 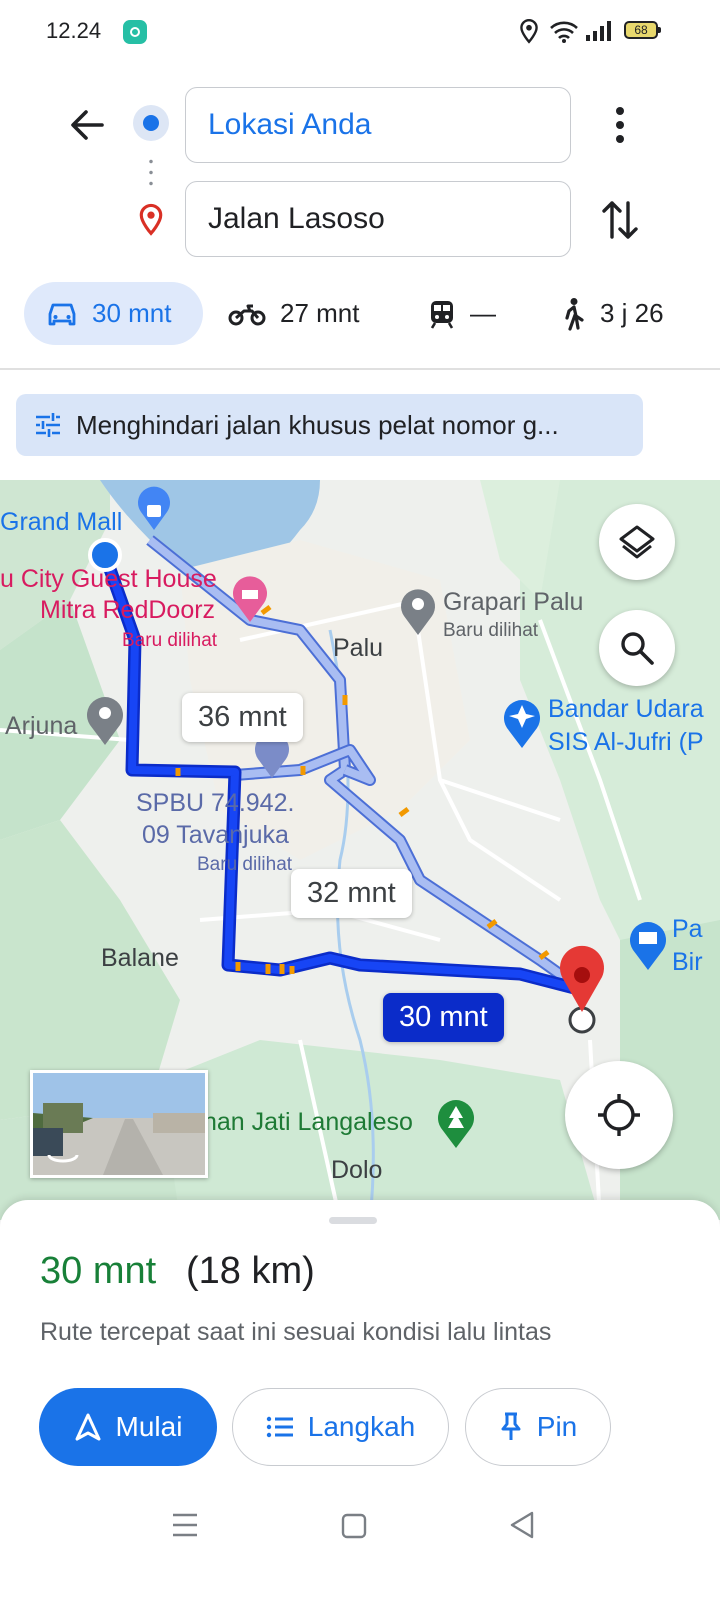 I want to click on search-button, so click(x=637, y=648).